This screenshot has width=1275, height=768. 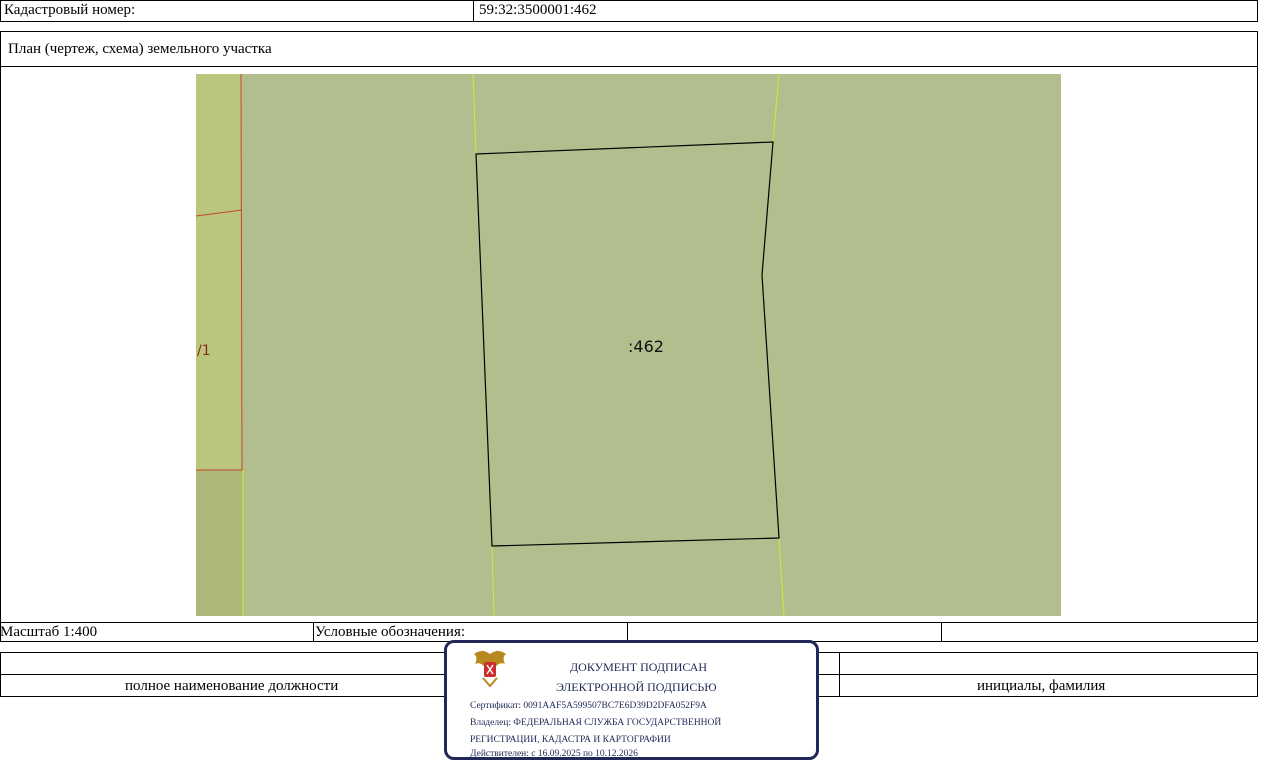 What do you see at coordinates (390, 632) in the screenshot?
I see `legend-label: Условные обозначения:` at bounding box center [390, 632].